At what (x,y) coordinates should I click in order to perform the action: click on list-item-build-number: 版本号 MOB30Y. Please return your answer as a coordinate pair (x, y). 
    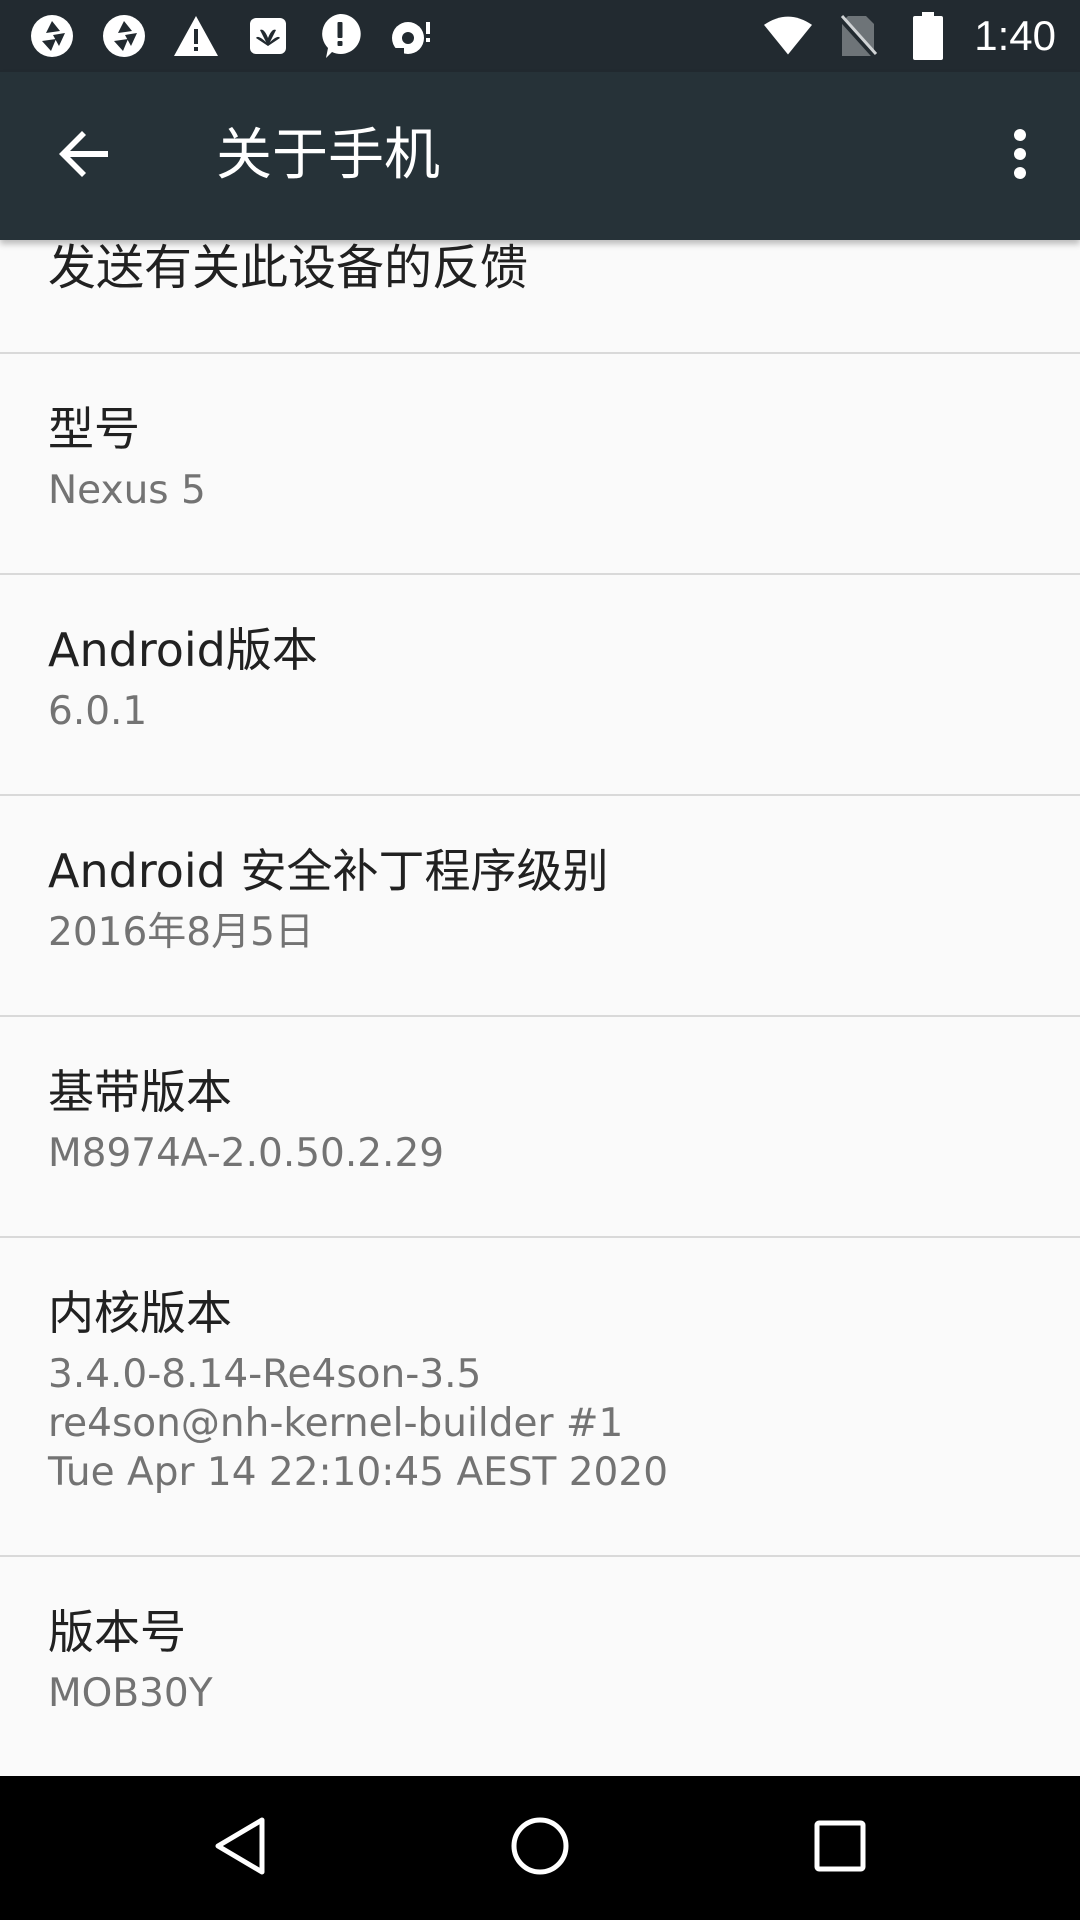
    Looking at the image, I should click on (540, 1666).